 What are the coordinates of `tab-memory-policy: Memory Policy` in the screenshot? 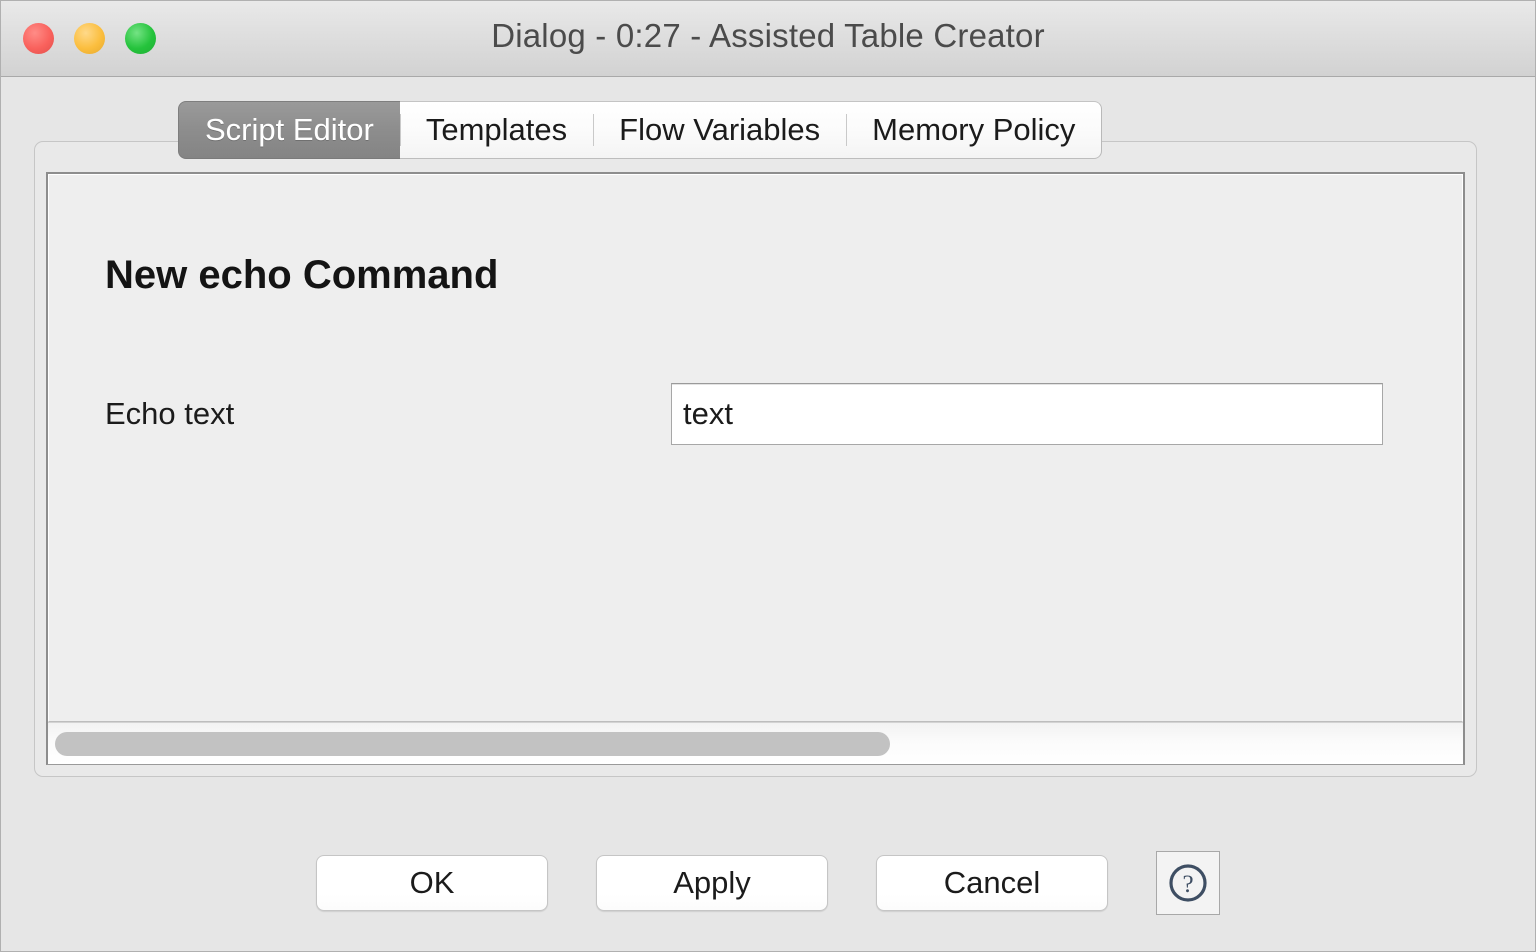 It's located at (974, 130).